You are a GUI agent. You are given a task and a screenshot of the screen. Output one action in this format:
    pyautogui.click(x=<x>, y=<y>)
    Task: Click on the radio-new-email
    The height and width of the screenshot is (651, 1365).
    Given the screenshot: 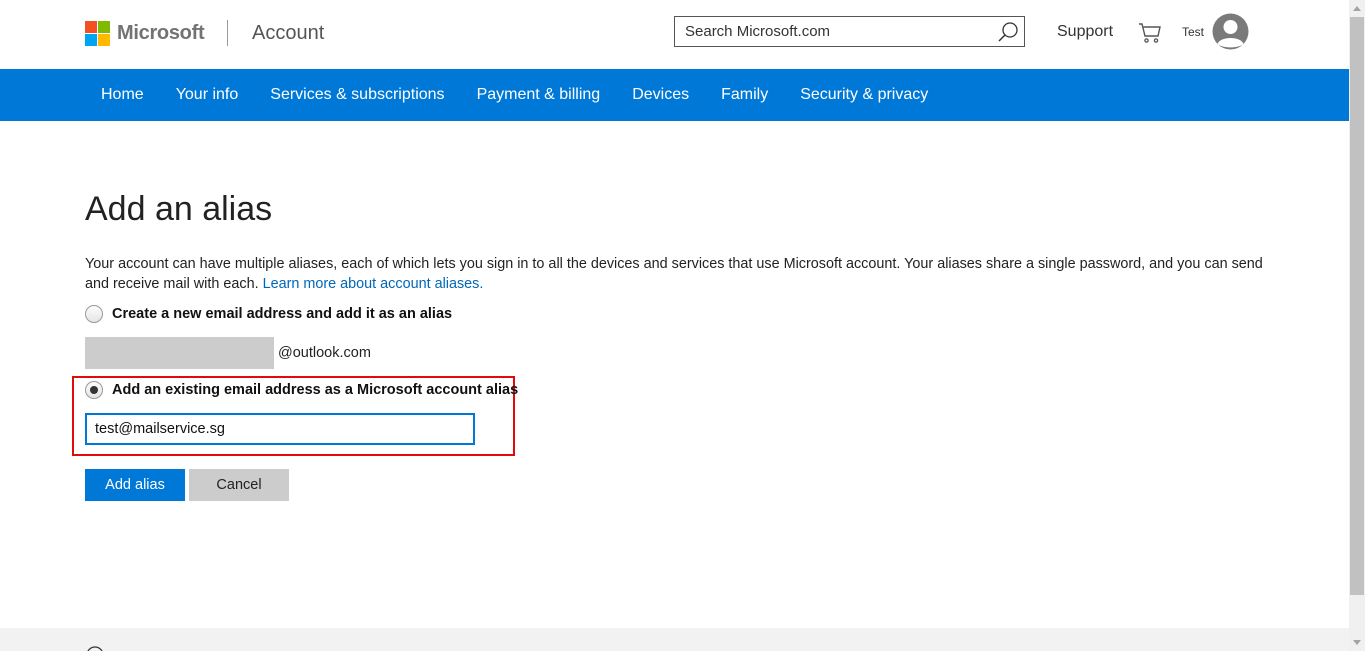 What is the action you would take?
    pyautogui.click(x=94, y=314)
    